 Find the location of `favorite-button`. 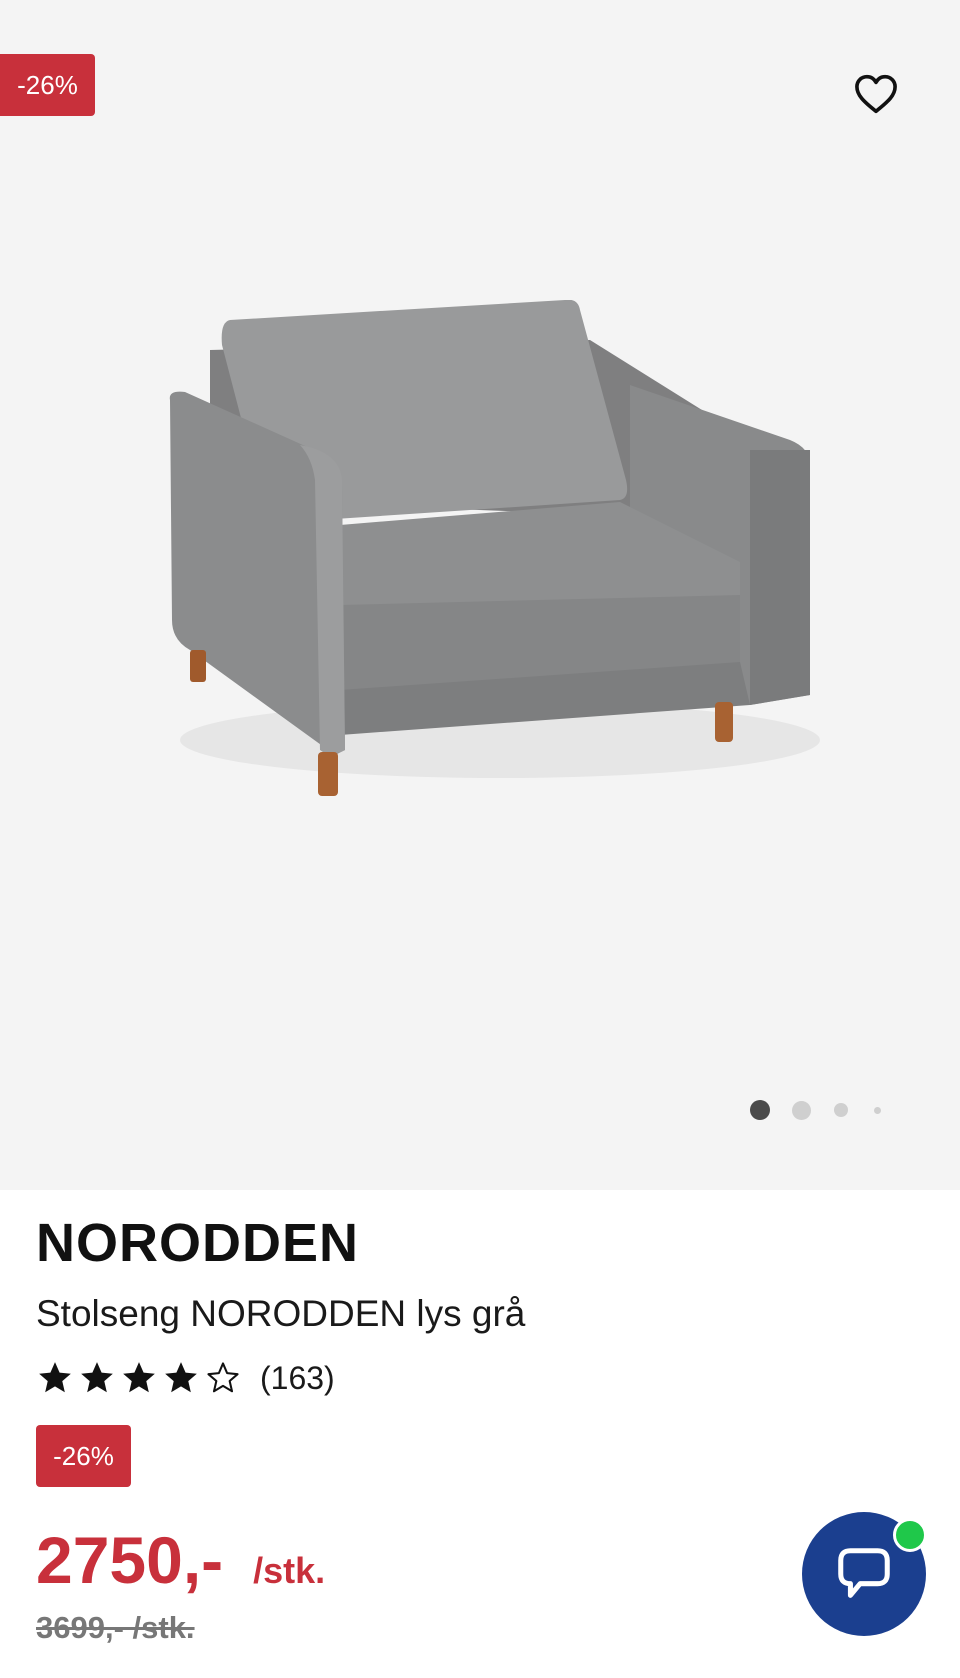

favorite-button is located at coordinates (876, 94).